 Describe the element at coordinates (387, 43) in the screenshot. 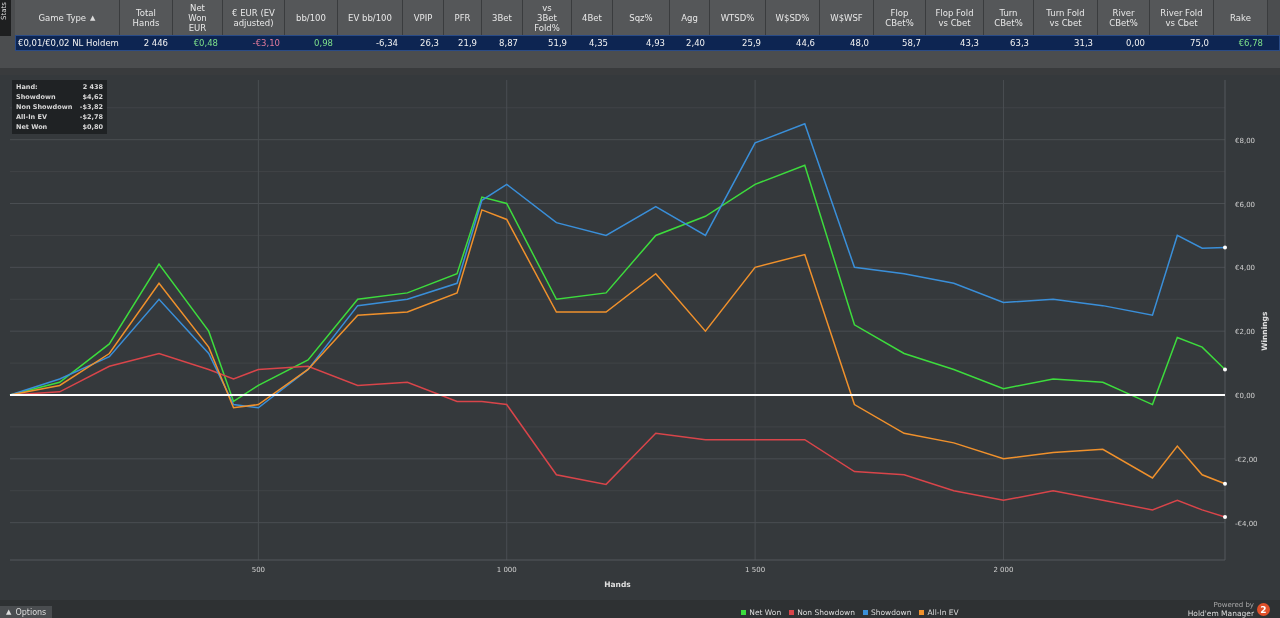

I see `table-cell-text: -6,34` at that location.